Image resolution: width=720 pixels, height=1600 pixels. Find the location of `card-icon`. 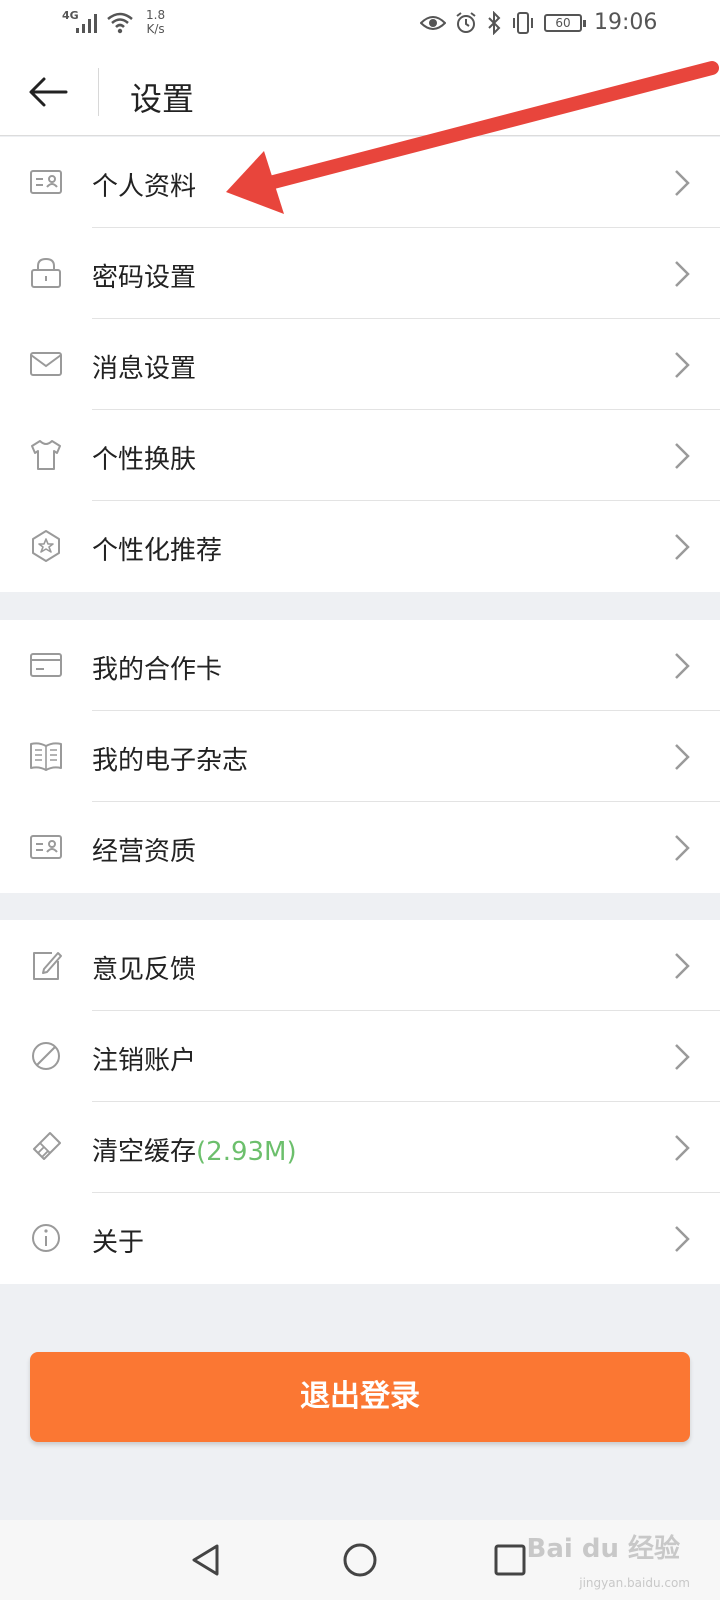

card-icon is located at coordinates (46, 665).